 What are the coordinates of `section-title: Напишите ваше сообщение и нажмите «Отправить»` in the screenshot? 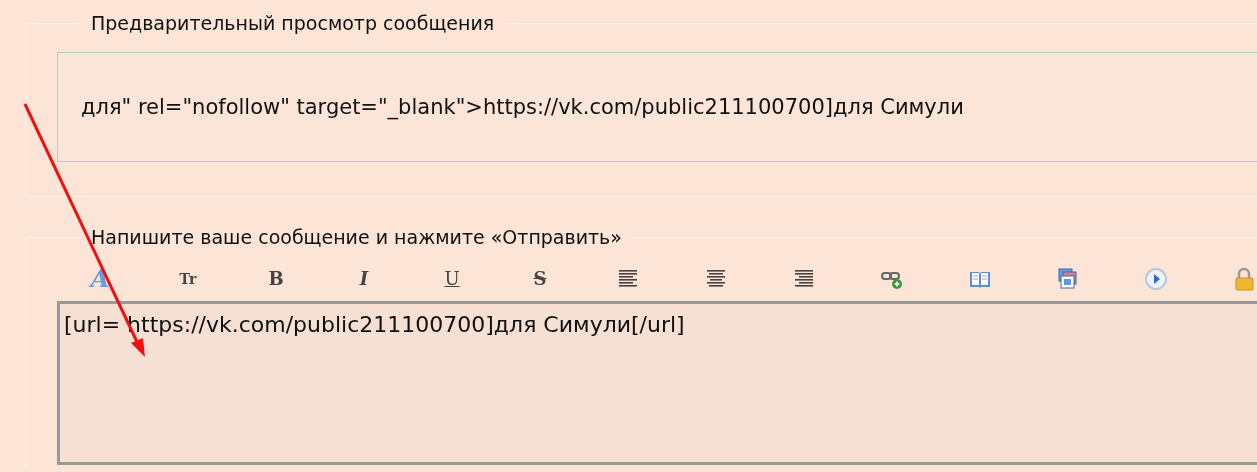 It's located at (356, 237).